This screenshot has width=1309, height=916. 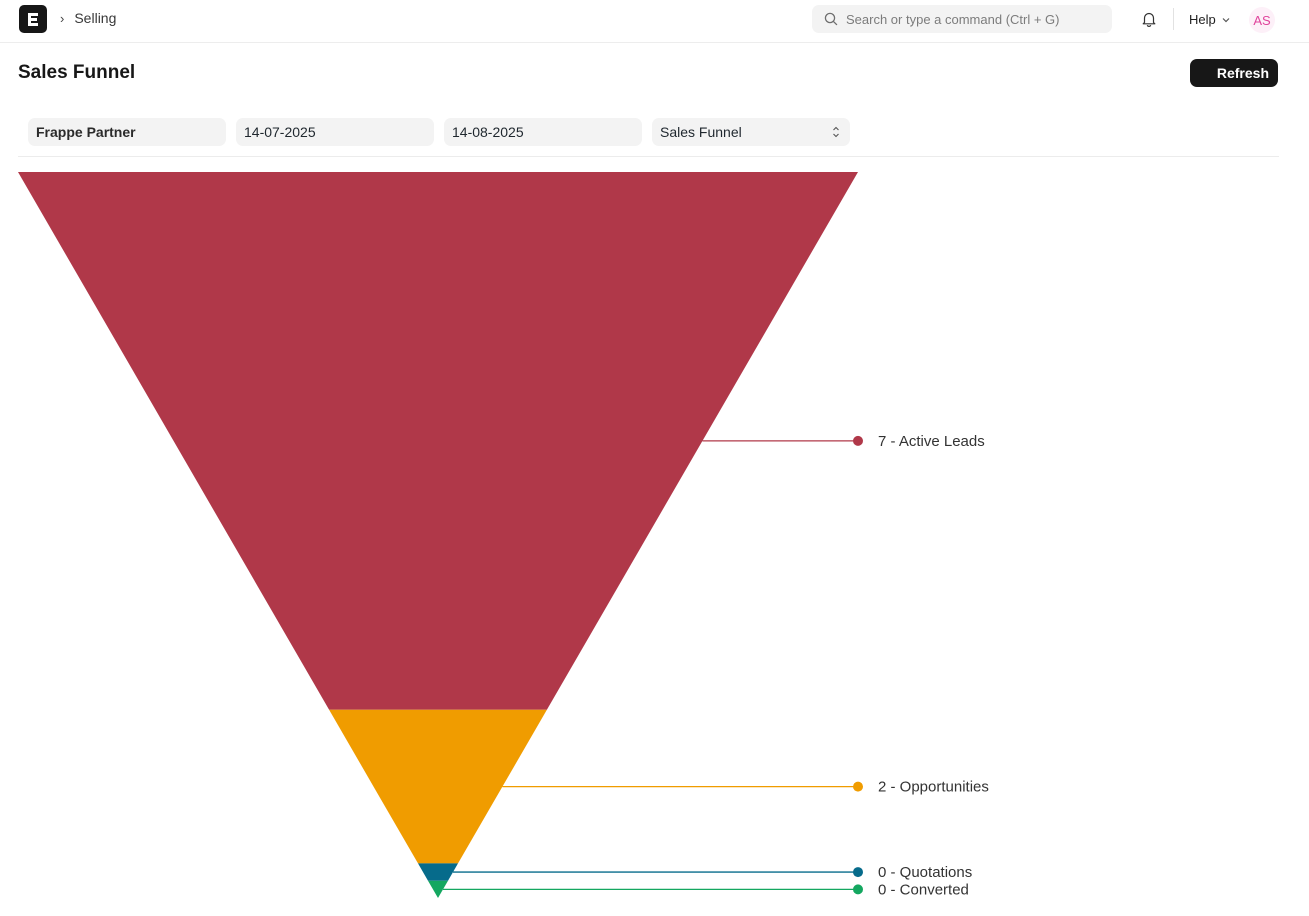 I want to click on search-bar, so click(x=962, y=19).